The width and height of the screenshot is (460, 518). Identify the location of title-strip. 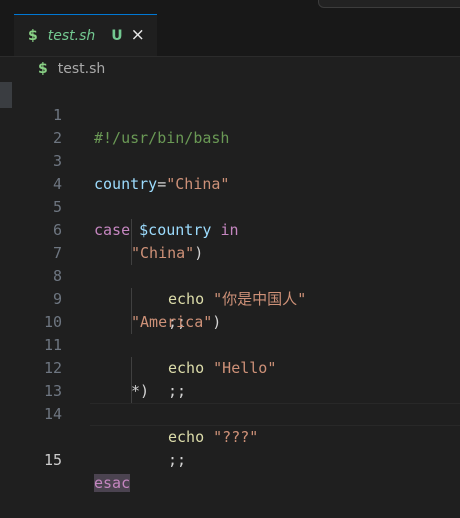
(230, 7).